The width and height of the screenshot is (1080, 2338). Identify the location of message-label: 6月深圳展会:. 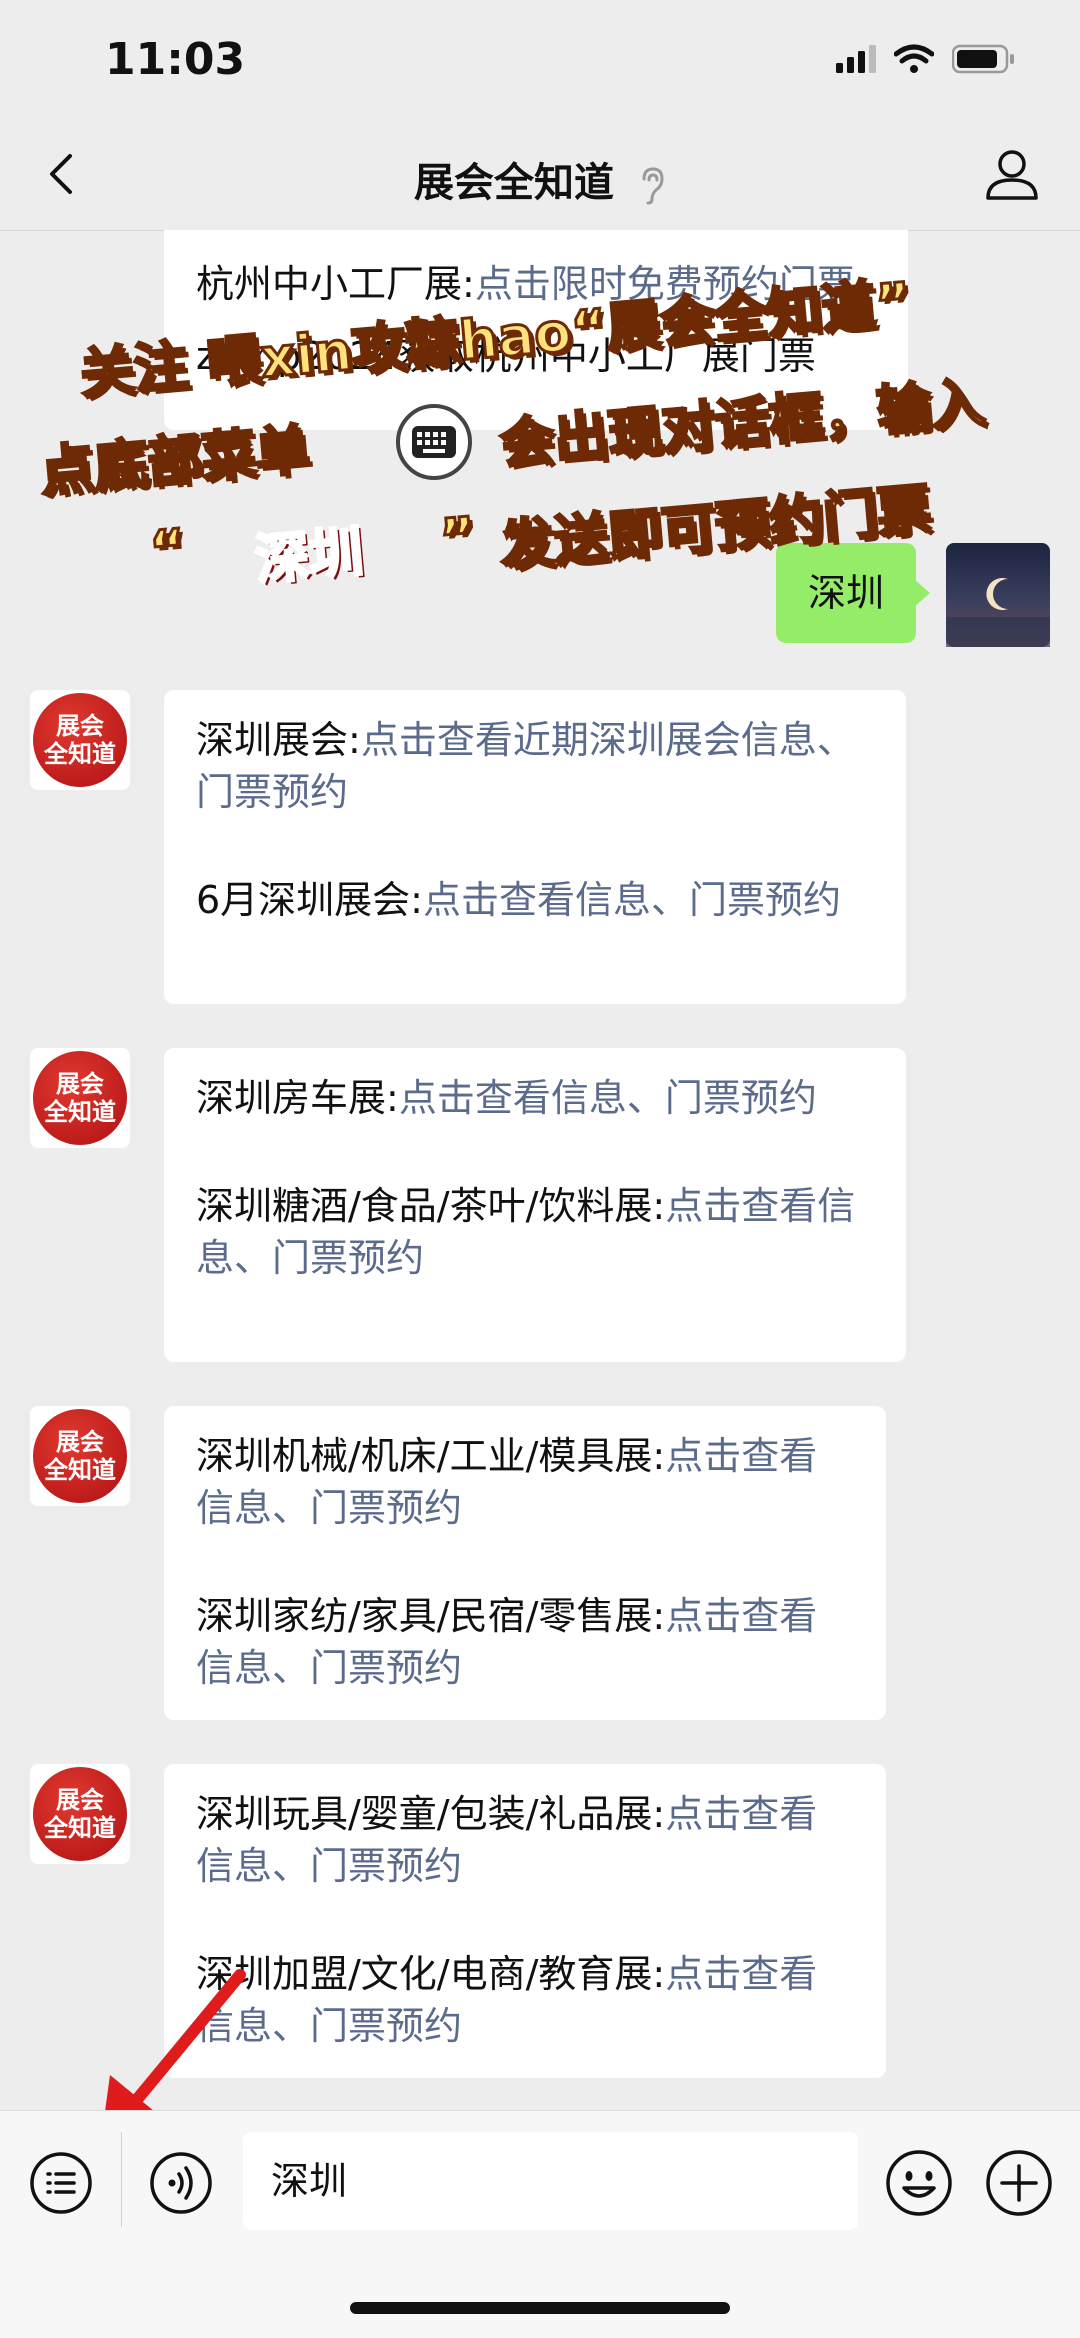
(309, 900).